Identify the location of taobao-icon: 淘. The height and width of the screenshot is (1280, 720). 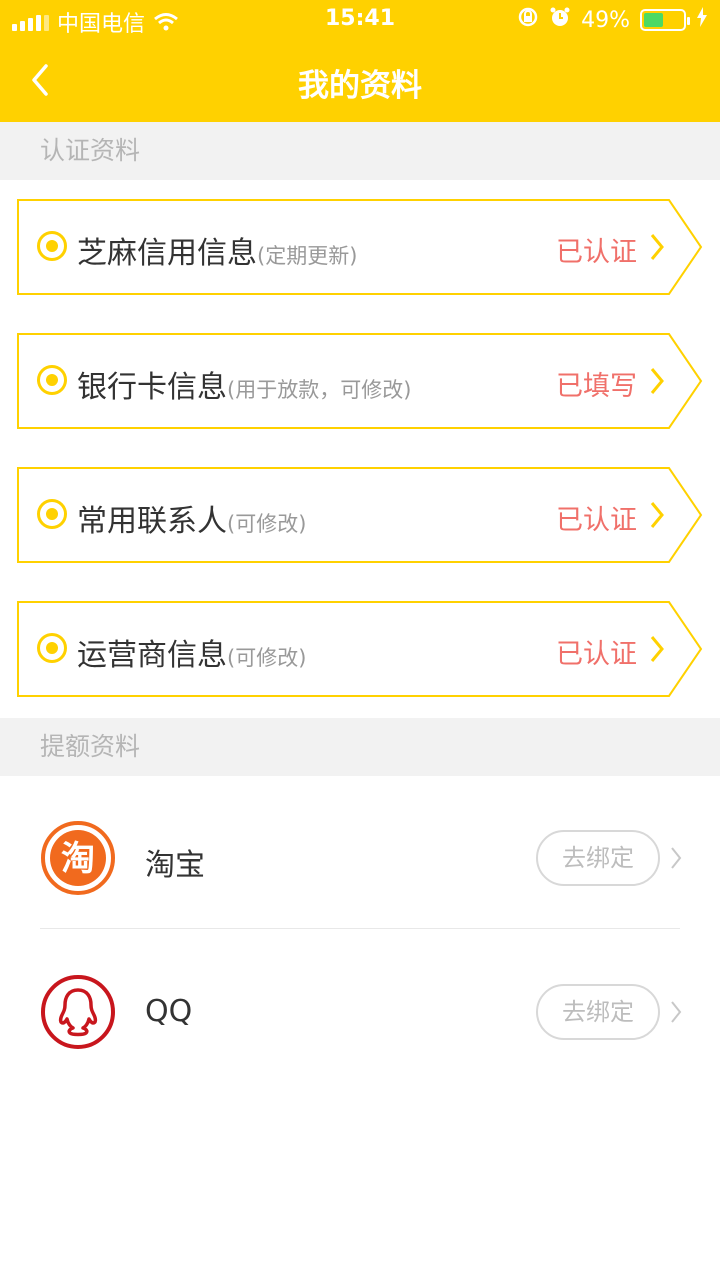
(78, 858).